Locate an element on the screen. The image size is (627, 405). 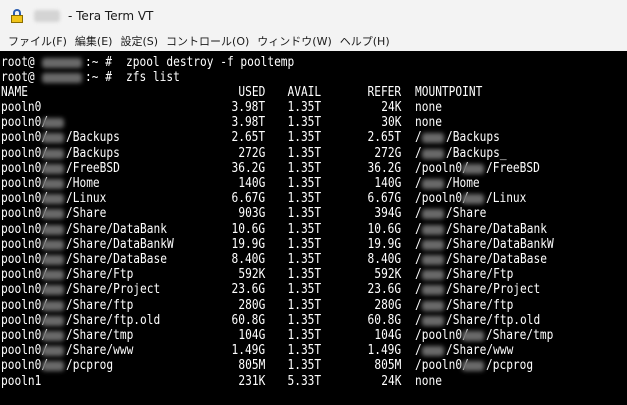
lock-icon is located at coordinates (17, 15).